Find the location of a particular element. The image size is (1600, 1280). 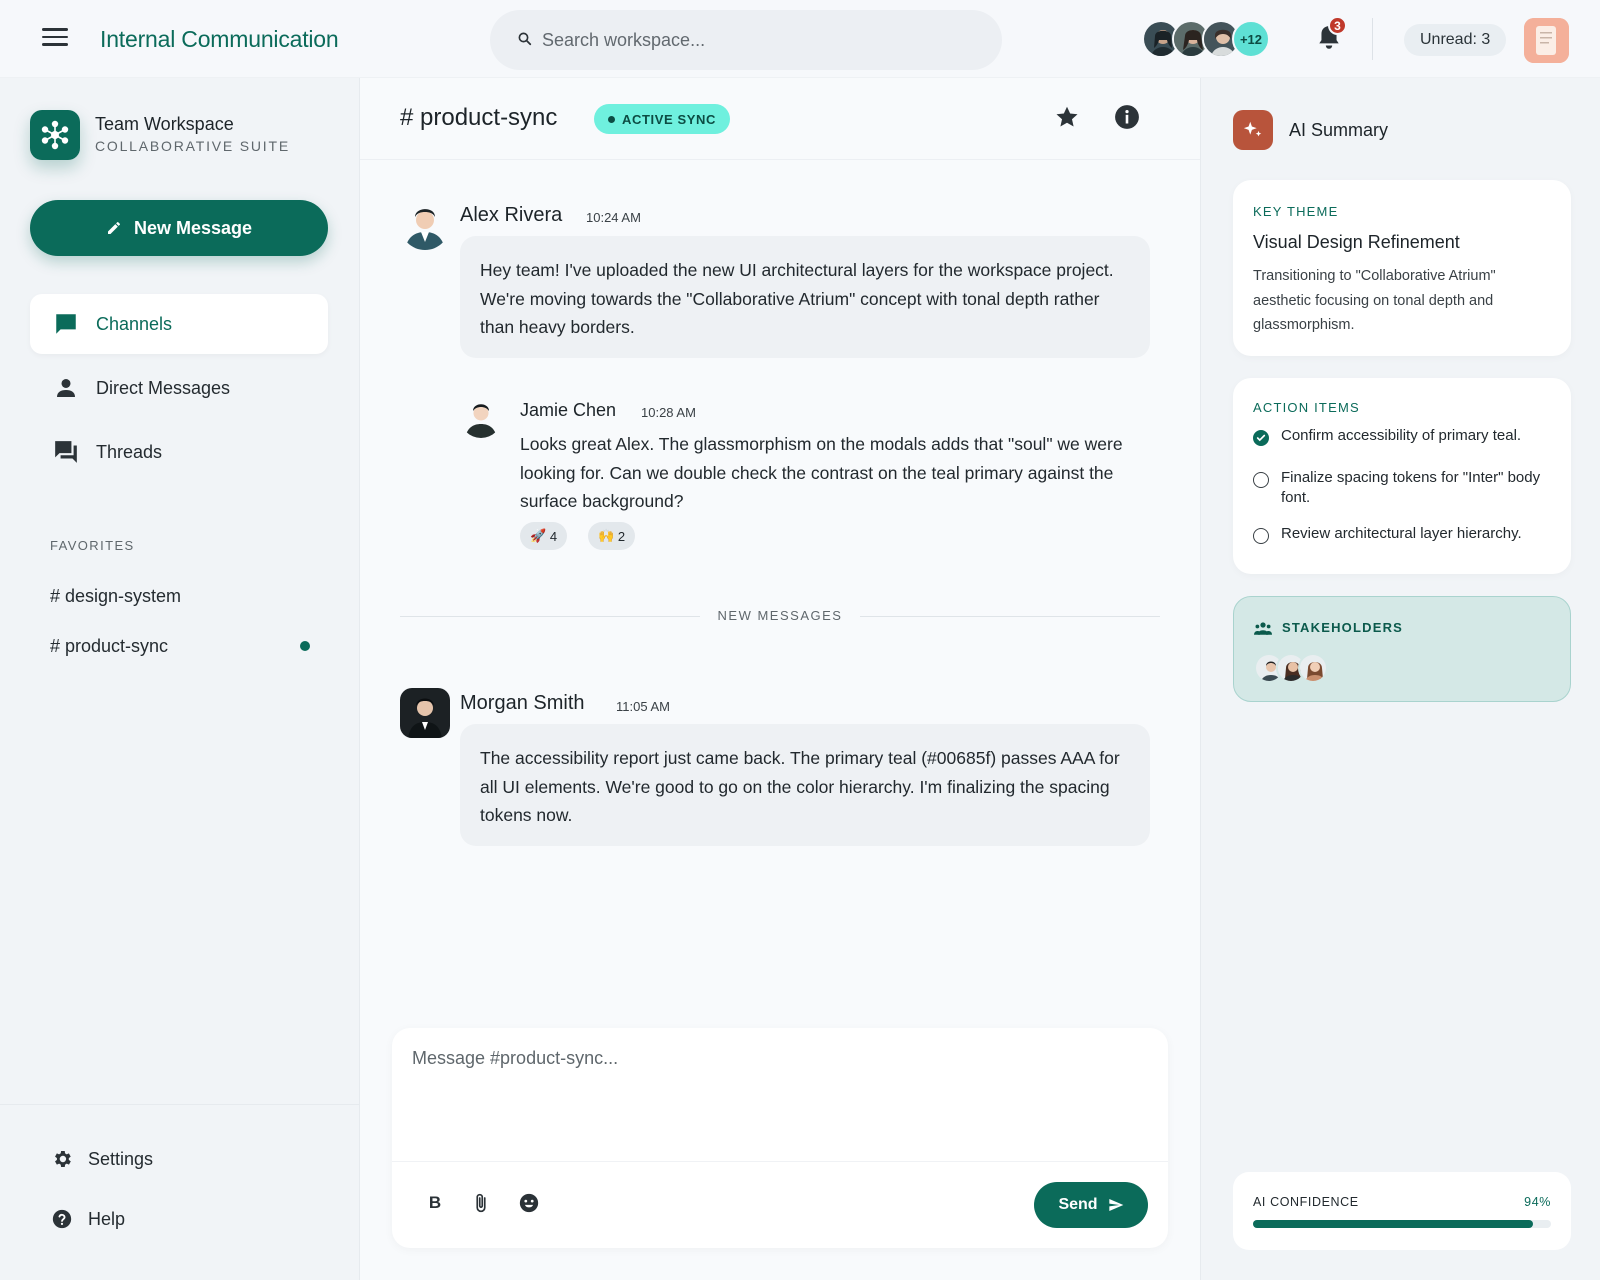

favorite-channel-label: # product-sync is located at coordinates (109, 645).